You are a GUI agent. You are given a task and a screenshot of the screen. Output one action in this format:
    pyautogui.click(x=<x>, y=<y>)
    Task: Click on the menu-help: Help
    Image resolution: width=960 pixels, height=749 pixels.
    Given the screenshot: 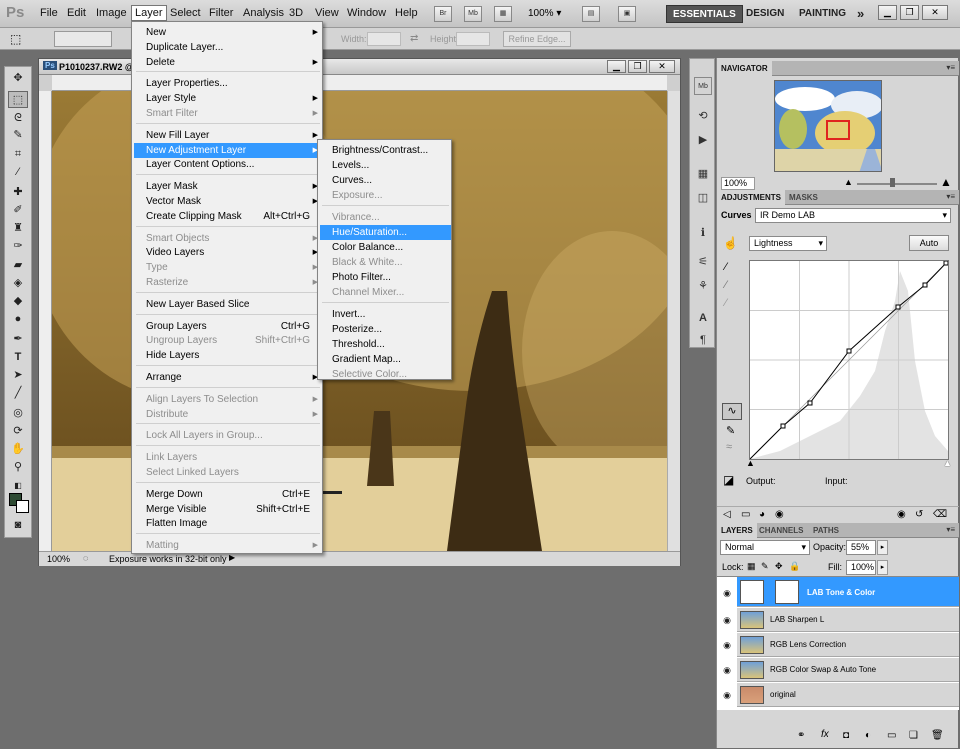 What is the action you would take?
    pyautogui.click(x=406, y=13)
    